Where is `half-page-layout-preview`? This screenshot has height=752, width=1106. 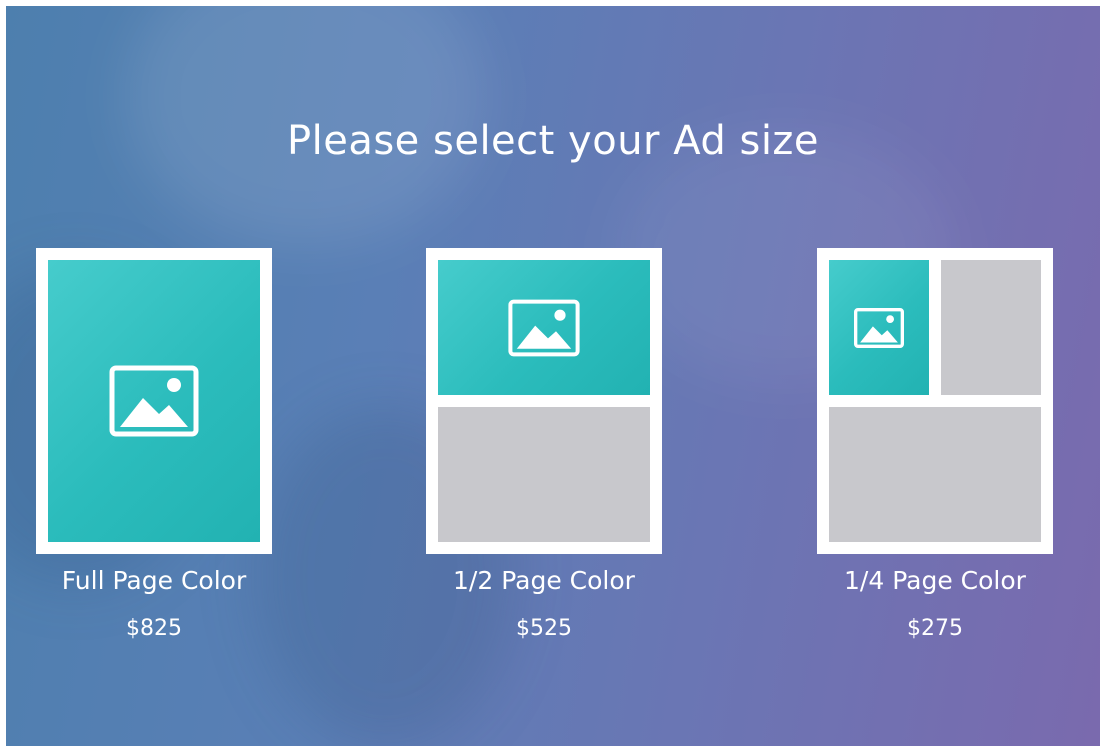
half-page-layout-preview is located at coordinates (544, 401).